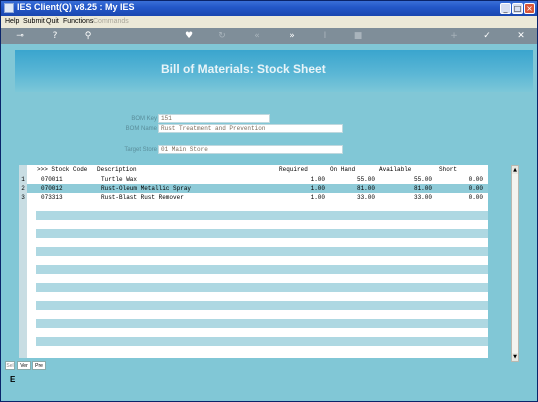 This screenshot has width=538, height=402. Describe the element at coordinates (10, 365) in the screenshot. I see `tab-sel: Sel` at that location.